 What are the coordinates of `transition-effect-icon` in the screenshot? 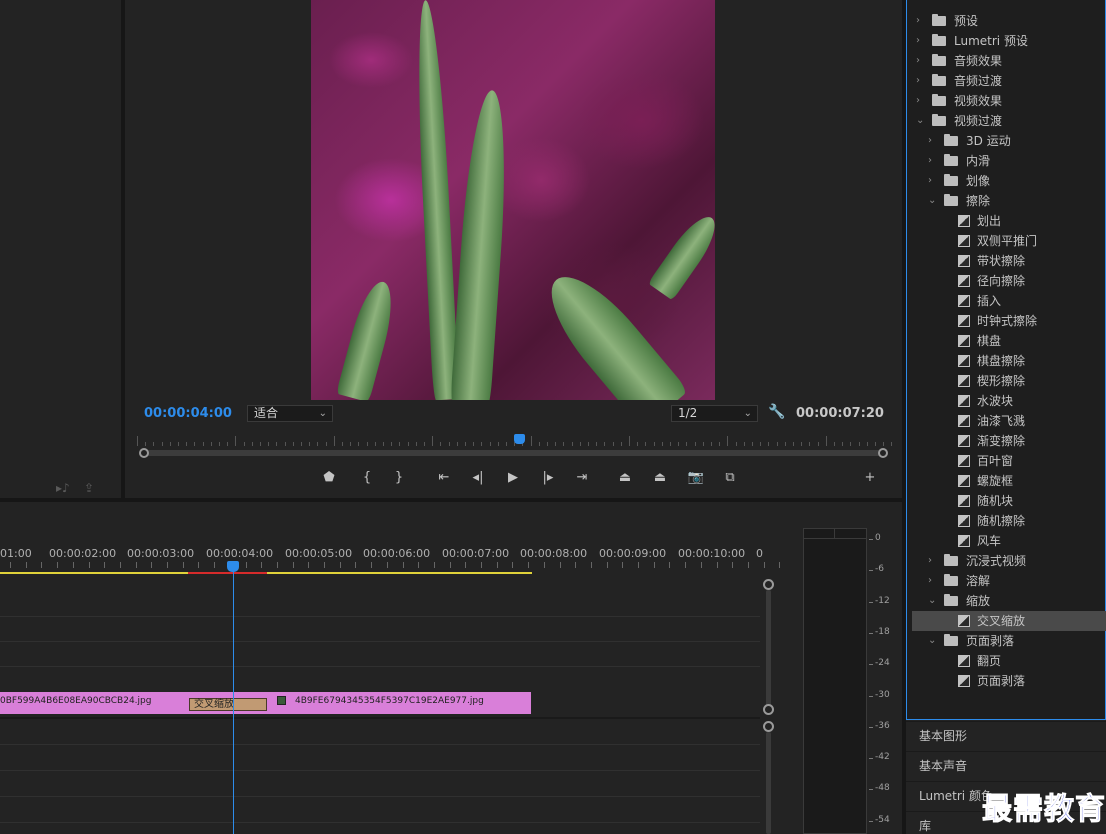 It's located at (964, 241).